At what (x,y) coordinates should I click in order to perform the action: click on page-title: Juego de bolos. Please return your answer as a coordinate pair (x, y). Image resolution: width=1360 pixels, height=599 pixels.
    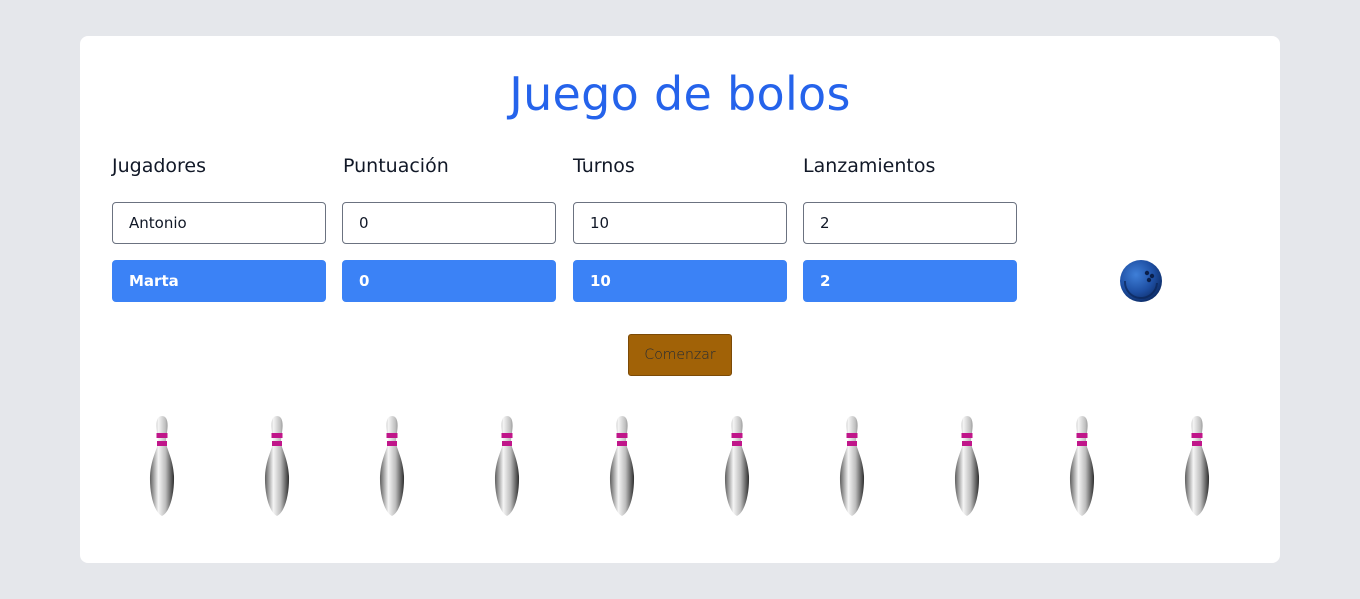
    Looking at the image, I should click on (680, 94).